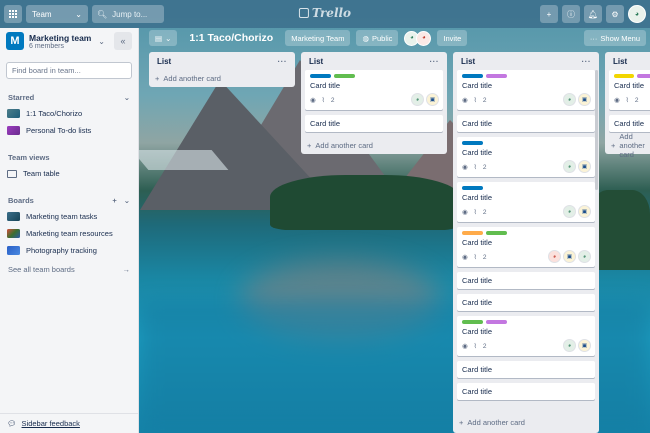  I want to click on list-title: List, so click(620, 61).